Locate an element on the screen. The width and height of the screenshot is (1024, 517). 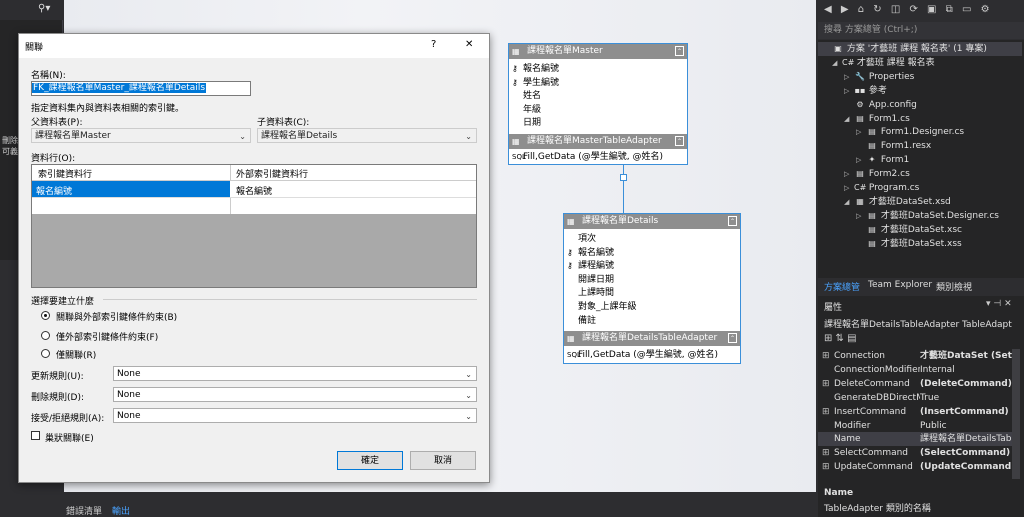
child-table-select: 課程報名單Details ⌄ is located at coordinates (367, 135).